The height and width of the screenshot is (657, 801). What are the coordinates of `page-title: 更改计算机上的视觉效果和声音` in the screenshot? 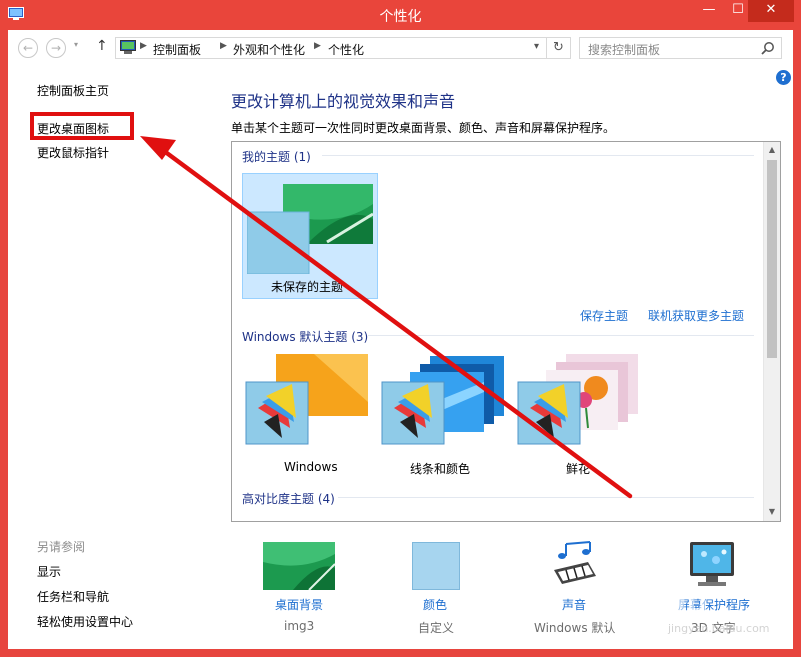 It's located at (343, 101).